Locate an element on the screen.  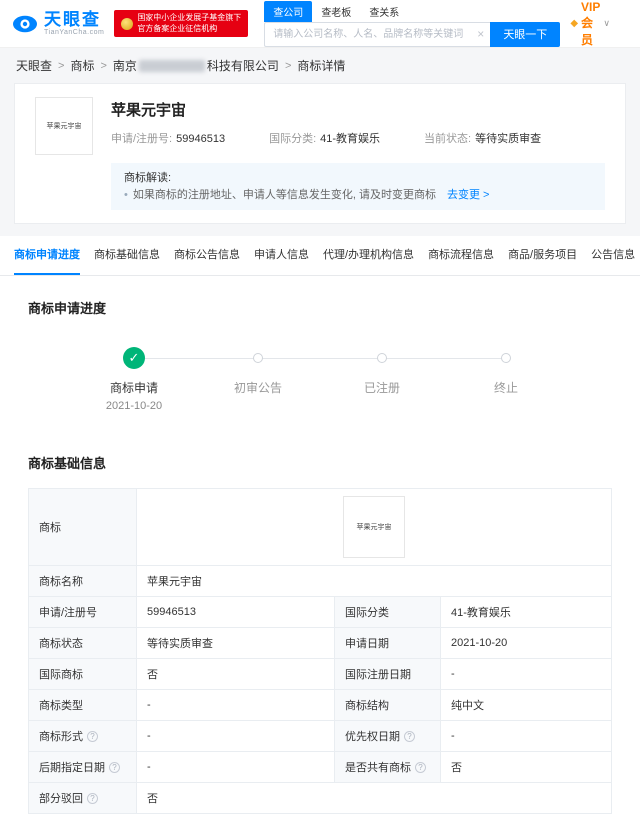
row-label: 申请/注册号 is located at coordinates (82, 612).